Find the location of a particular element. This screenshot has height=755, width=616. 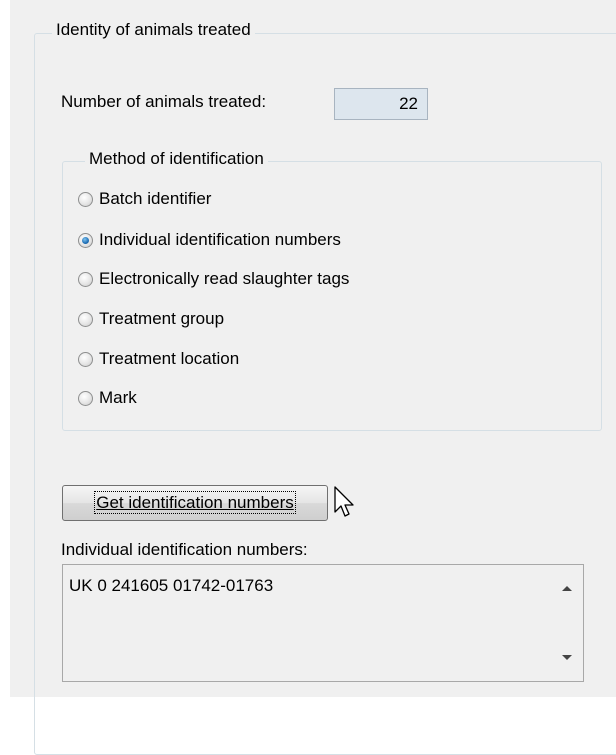

radio-electronically-read-slaughter-tags: Electronically read slaughter tags is located at coordinates (213, 279).